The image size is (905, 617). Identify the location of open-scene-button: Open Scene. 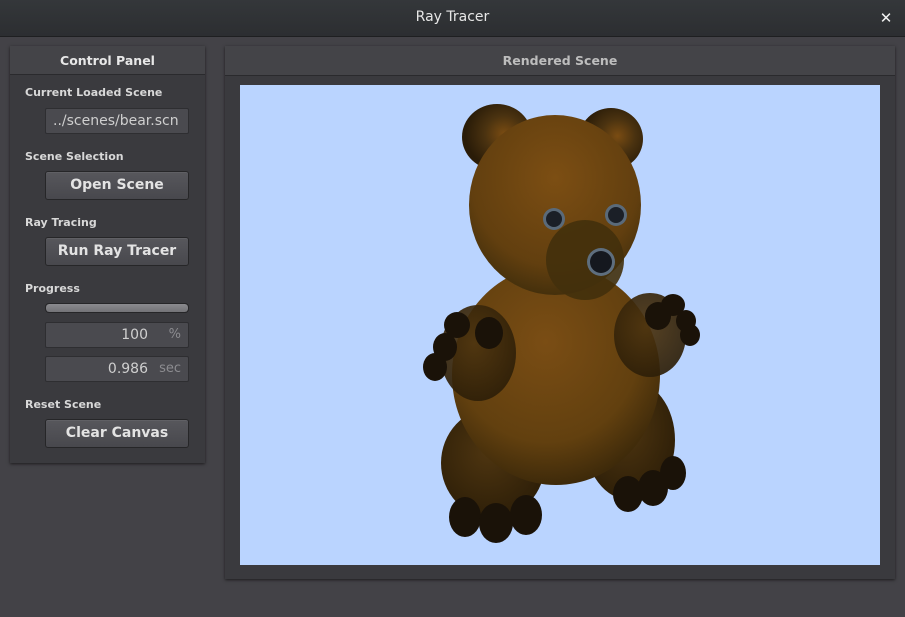
(117, 185).